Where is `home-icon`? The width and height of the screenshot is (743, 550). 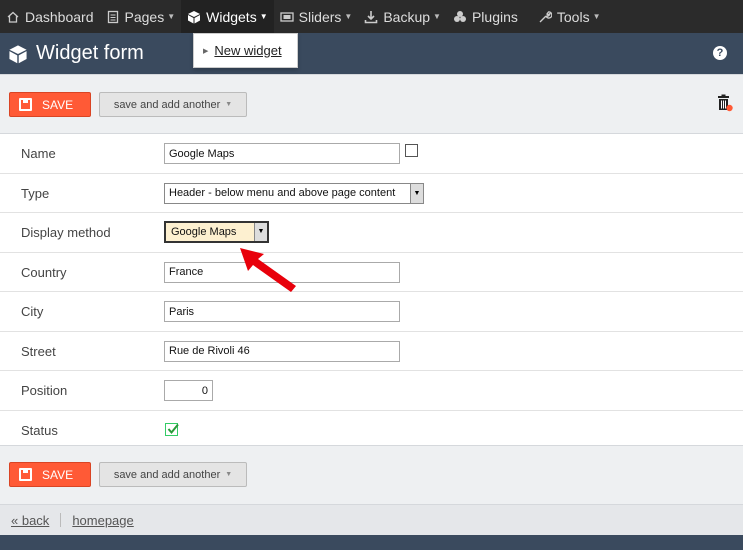
home-icon is located at coordinates (13, 17).